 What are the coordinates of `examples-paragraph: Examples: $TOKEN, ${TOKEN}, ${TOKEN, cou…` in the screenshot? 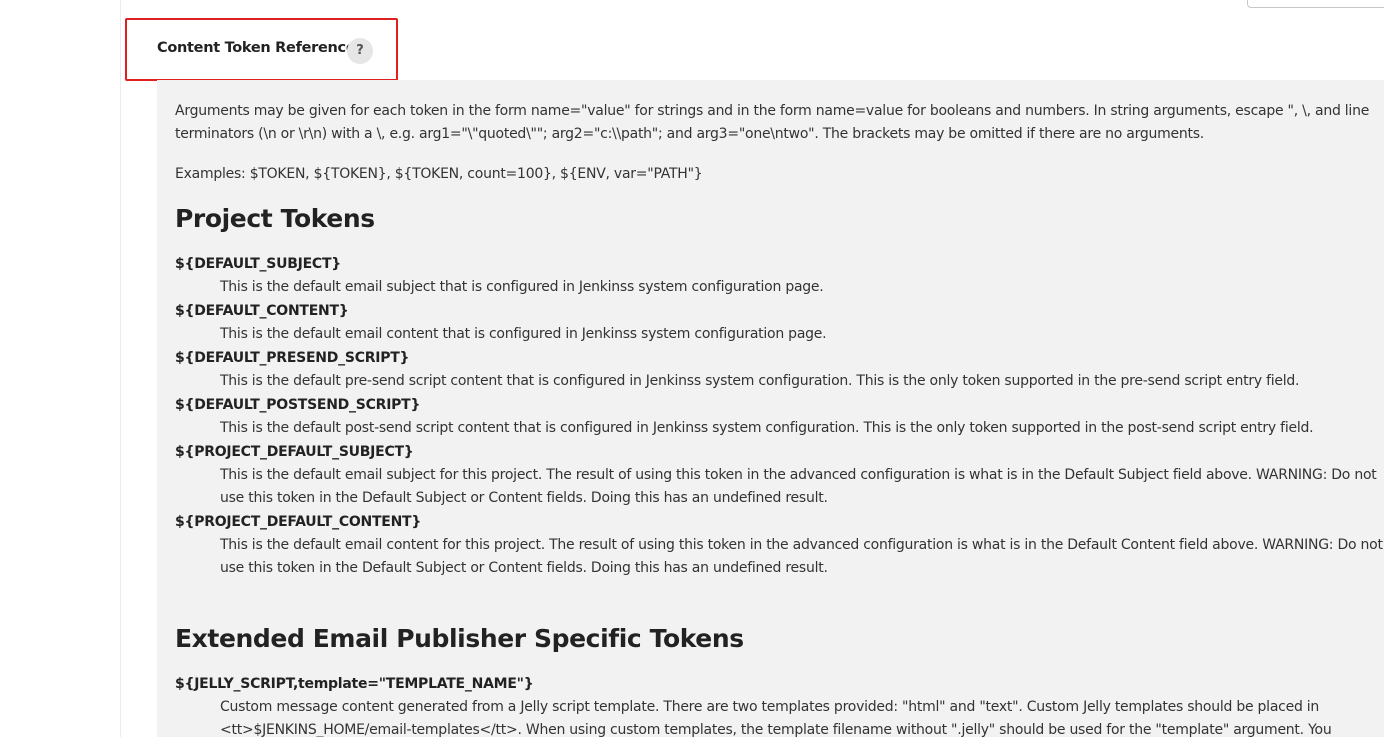 It's located at (439, 174).